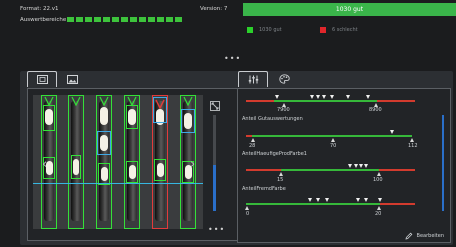 The height and width of the screenshot is (247, 456). I want to click on image-icon, so click(72, 79).